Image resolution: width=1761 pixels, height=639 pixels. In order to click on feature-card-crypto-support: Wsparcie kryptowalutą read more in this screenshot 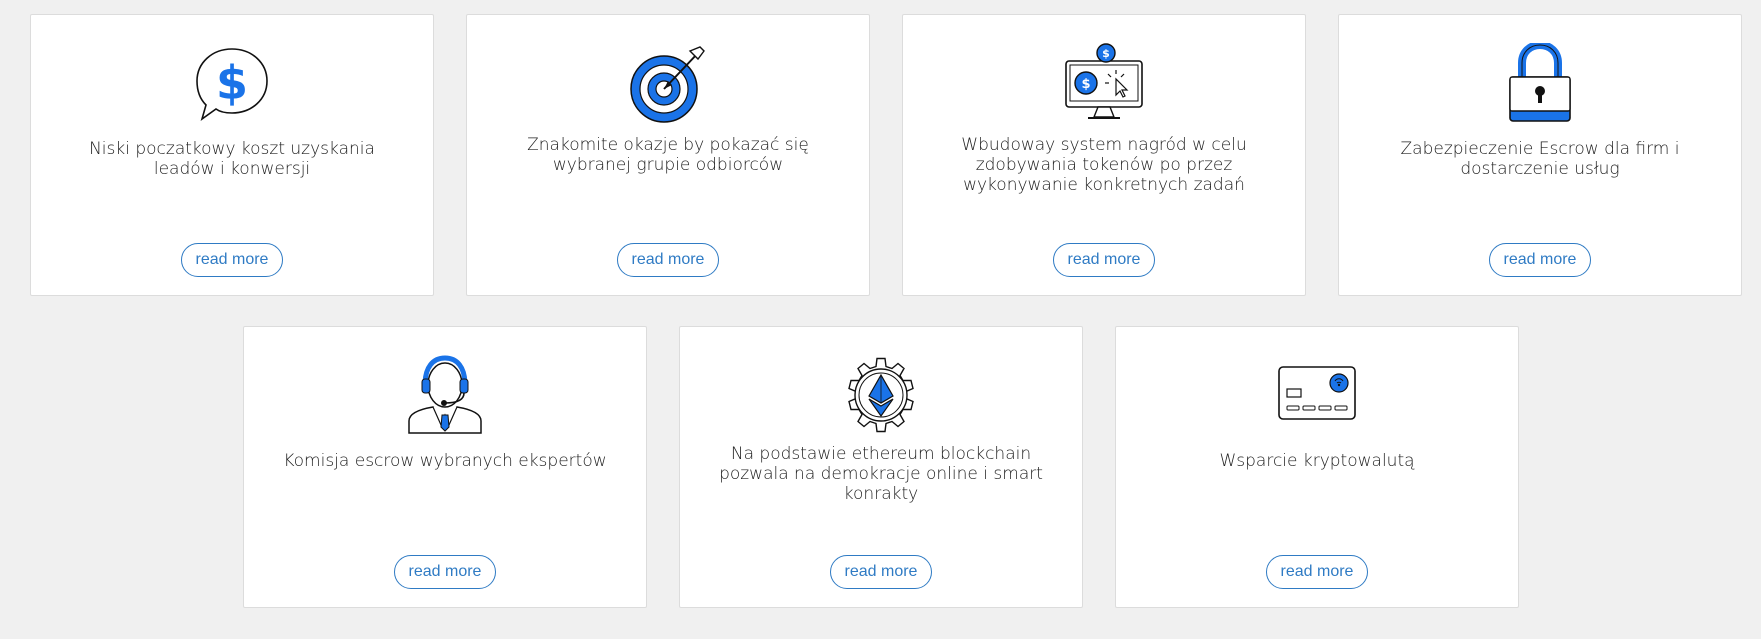, I will do `click(1317, 467)`.